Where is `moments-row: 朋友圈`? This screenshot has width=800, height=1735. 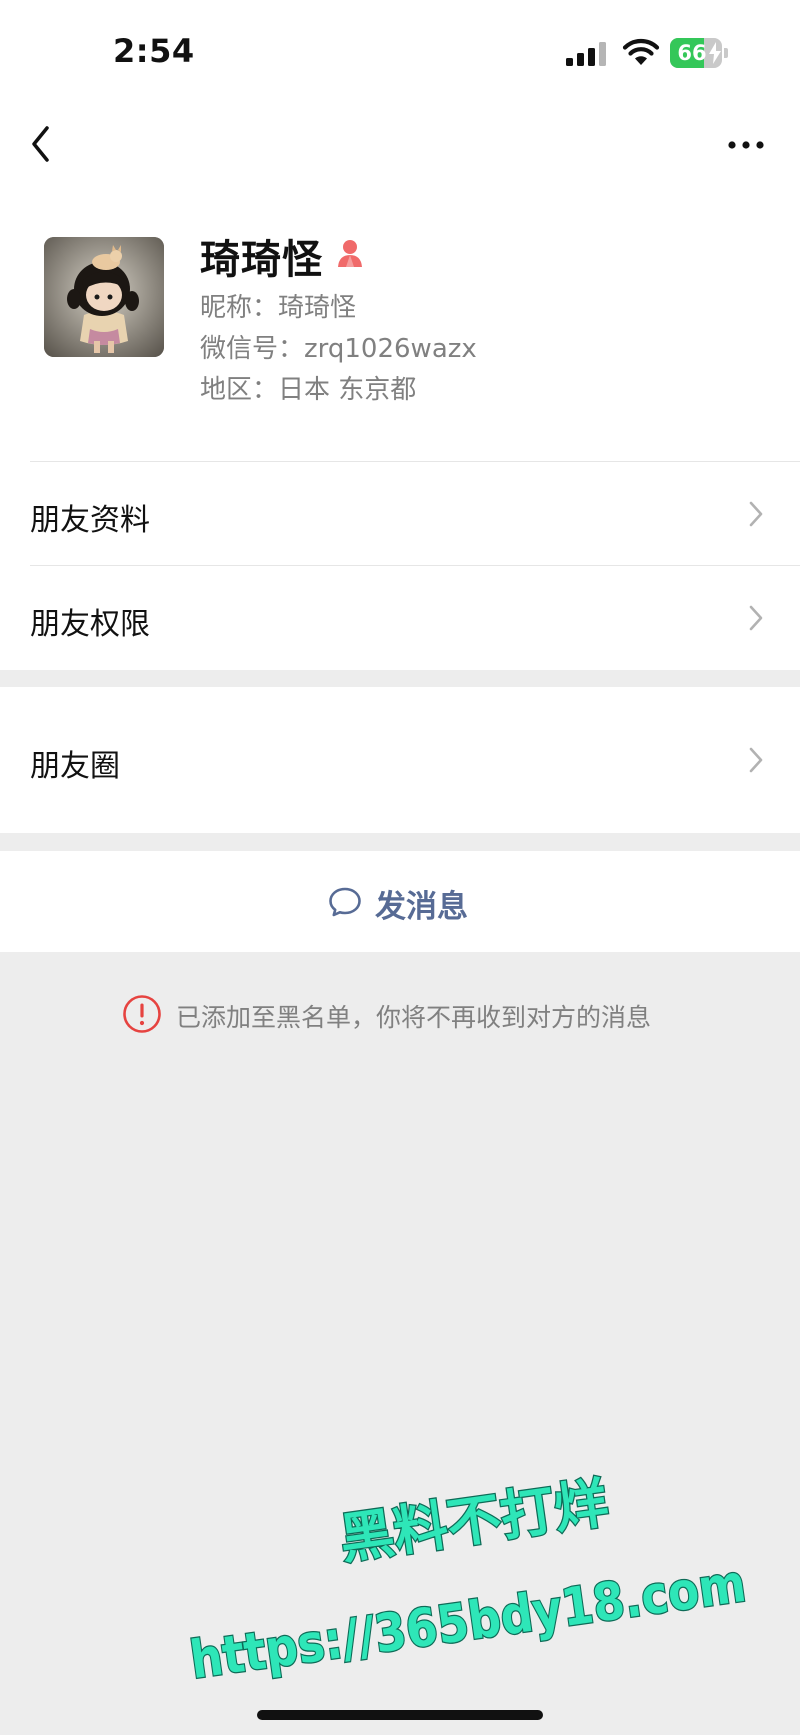
moments-row: 朋友圈 is located at coordinates (400, 760).